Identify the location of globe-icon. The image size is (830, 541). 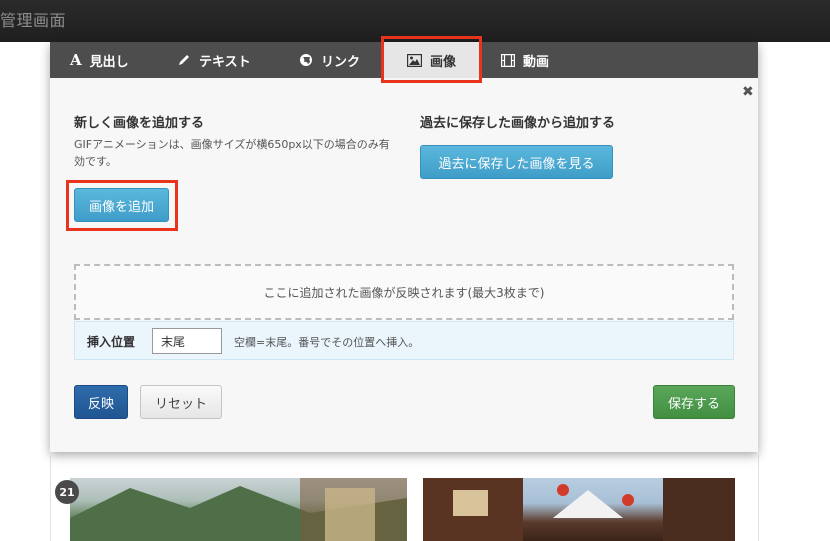
(306, 60).